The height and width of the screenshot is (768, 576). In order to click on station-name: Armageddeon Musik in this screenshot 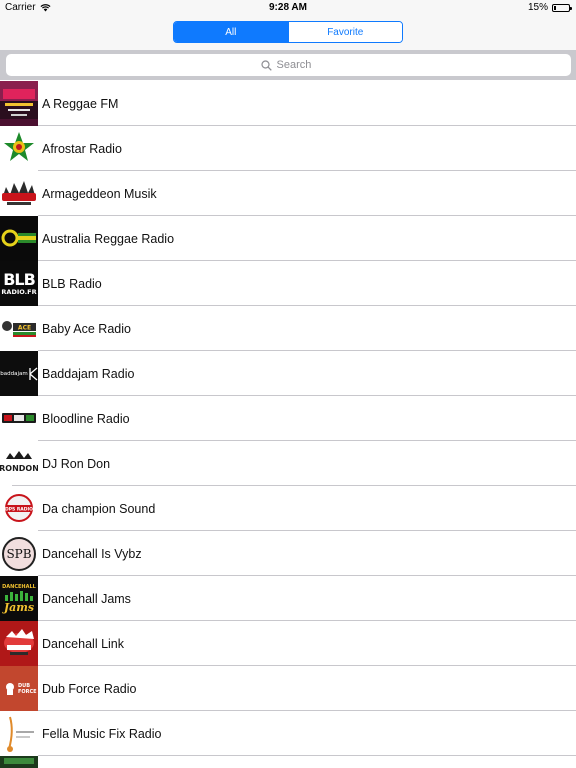, I will do `click(99, 193)`.